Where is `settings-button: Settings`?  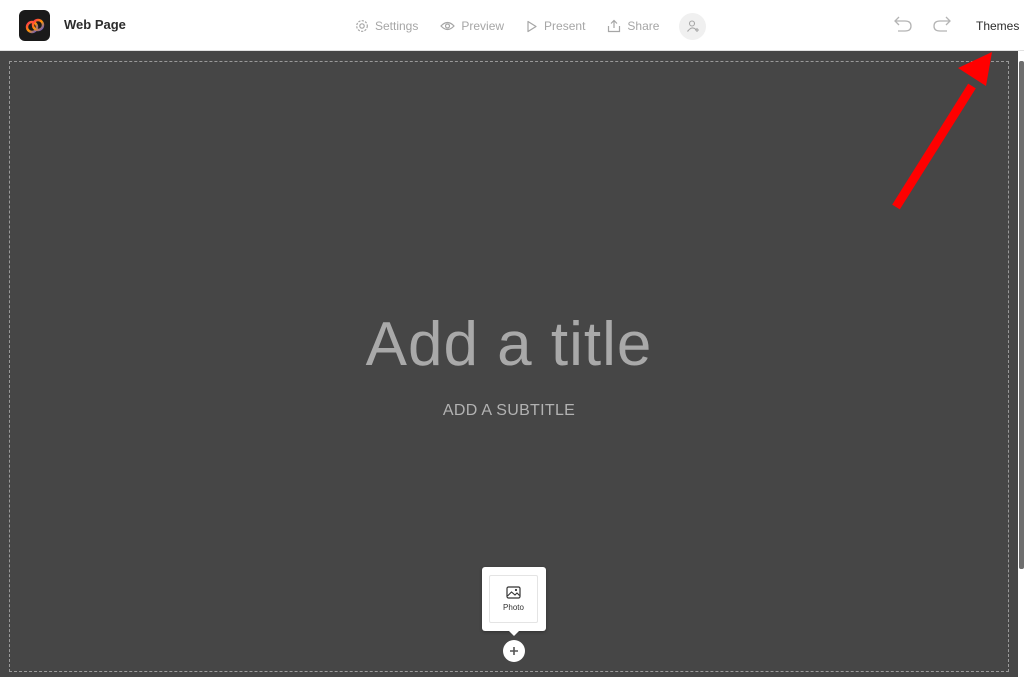
settings-button: Settings is located at coordinates (386, 26).